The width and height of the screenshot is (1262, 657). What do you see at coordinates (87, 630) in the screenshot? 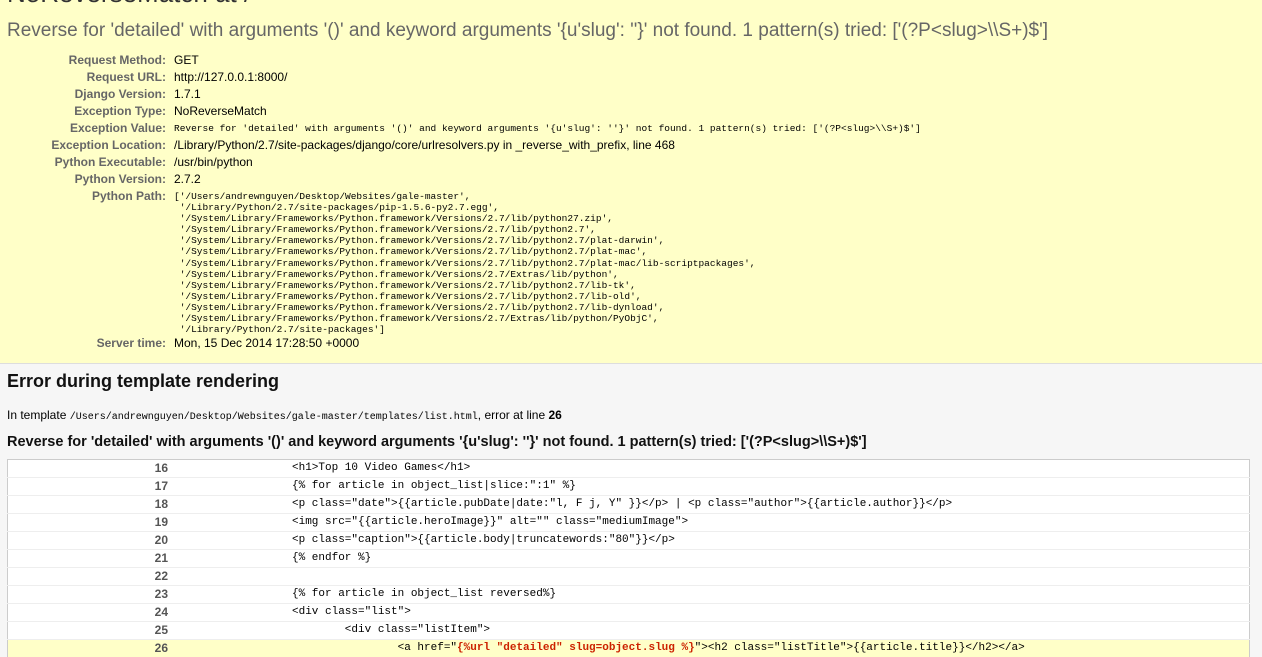
I see `line-number: 25` at bounding box center [87, 630].